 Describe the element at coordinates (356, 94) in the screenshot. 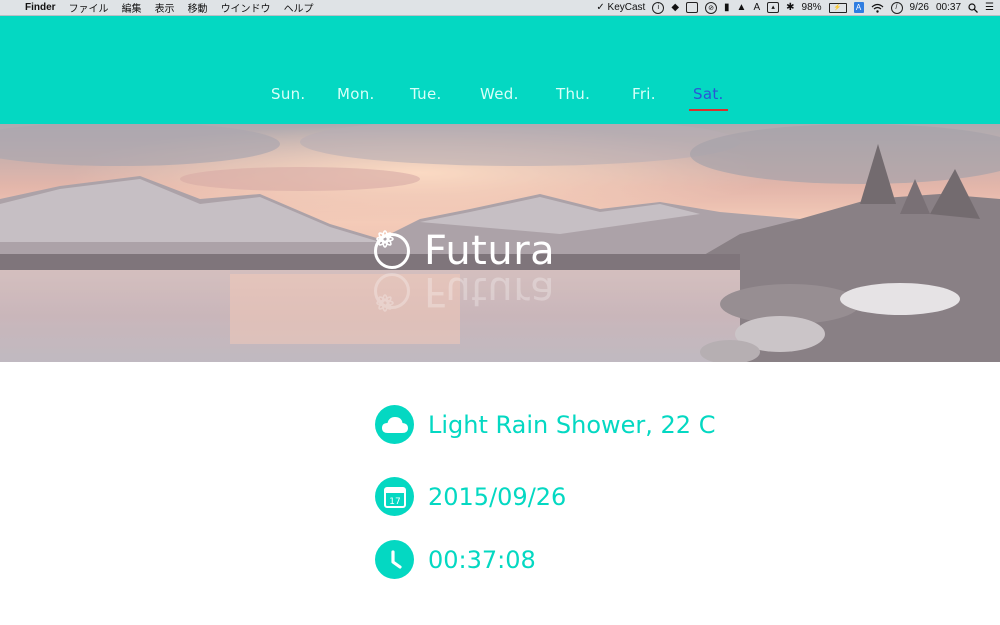

I see `tab-mon: Mon.` at that location.